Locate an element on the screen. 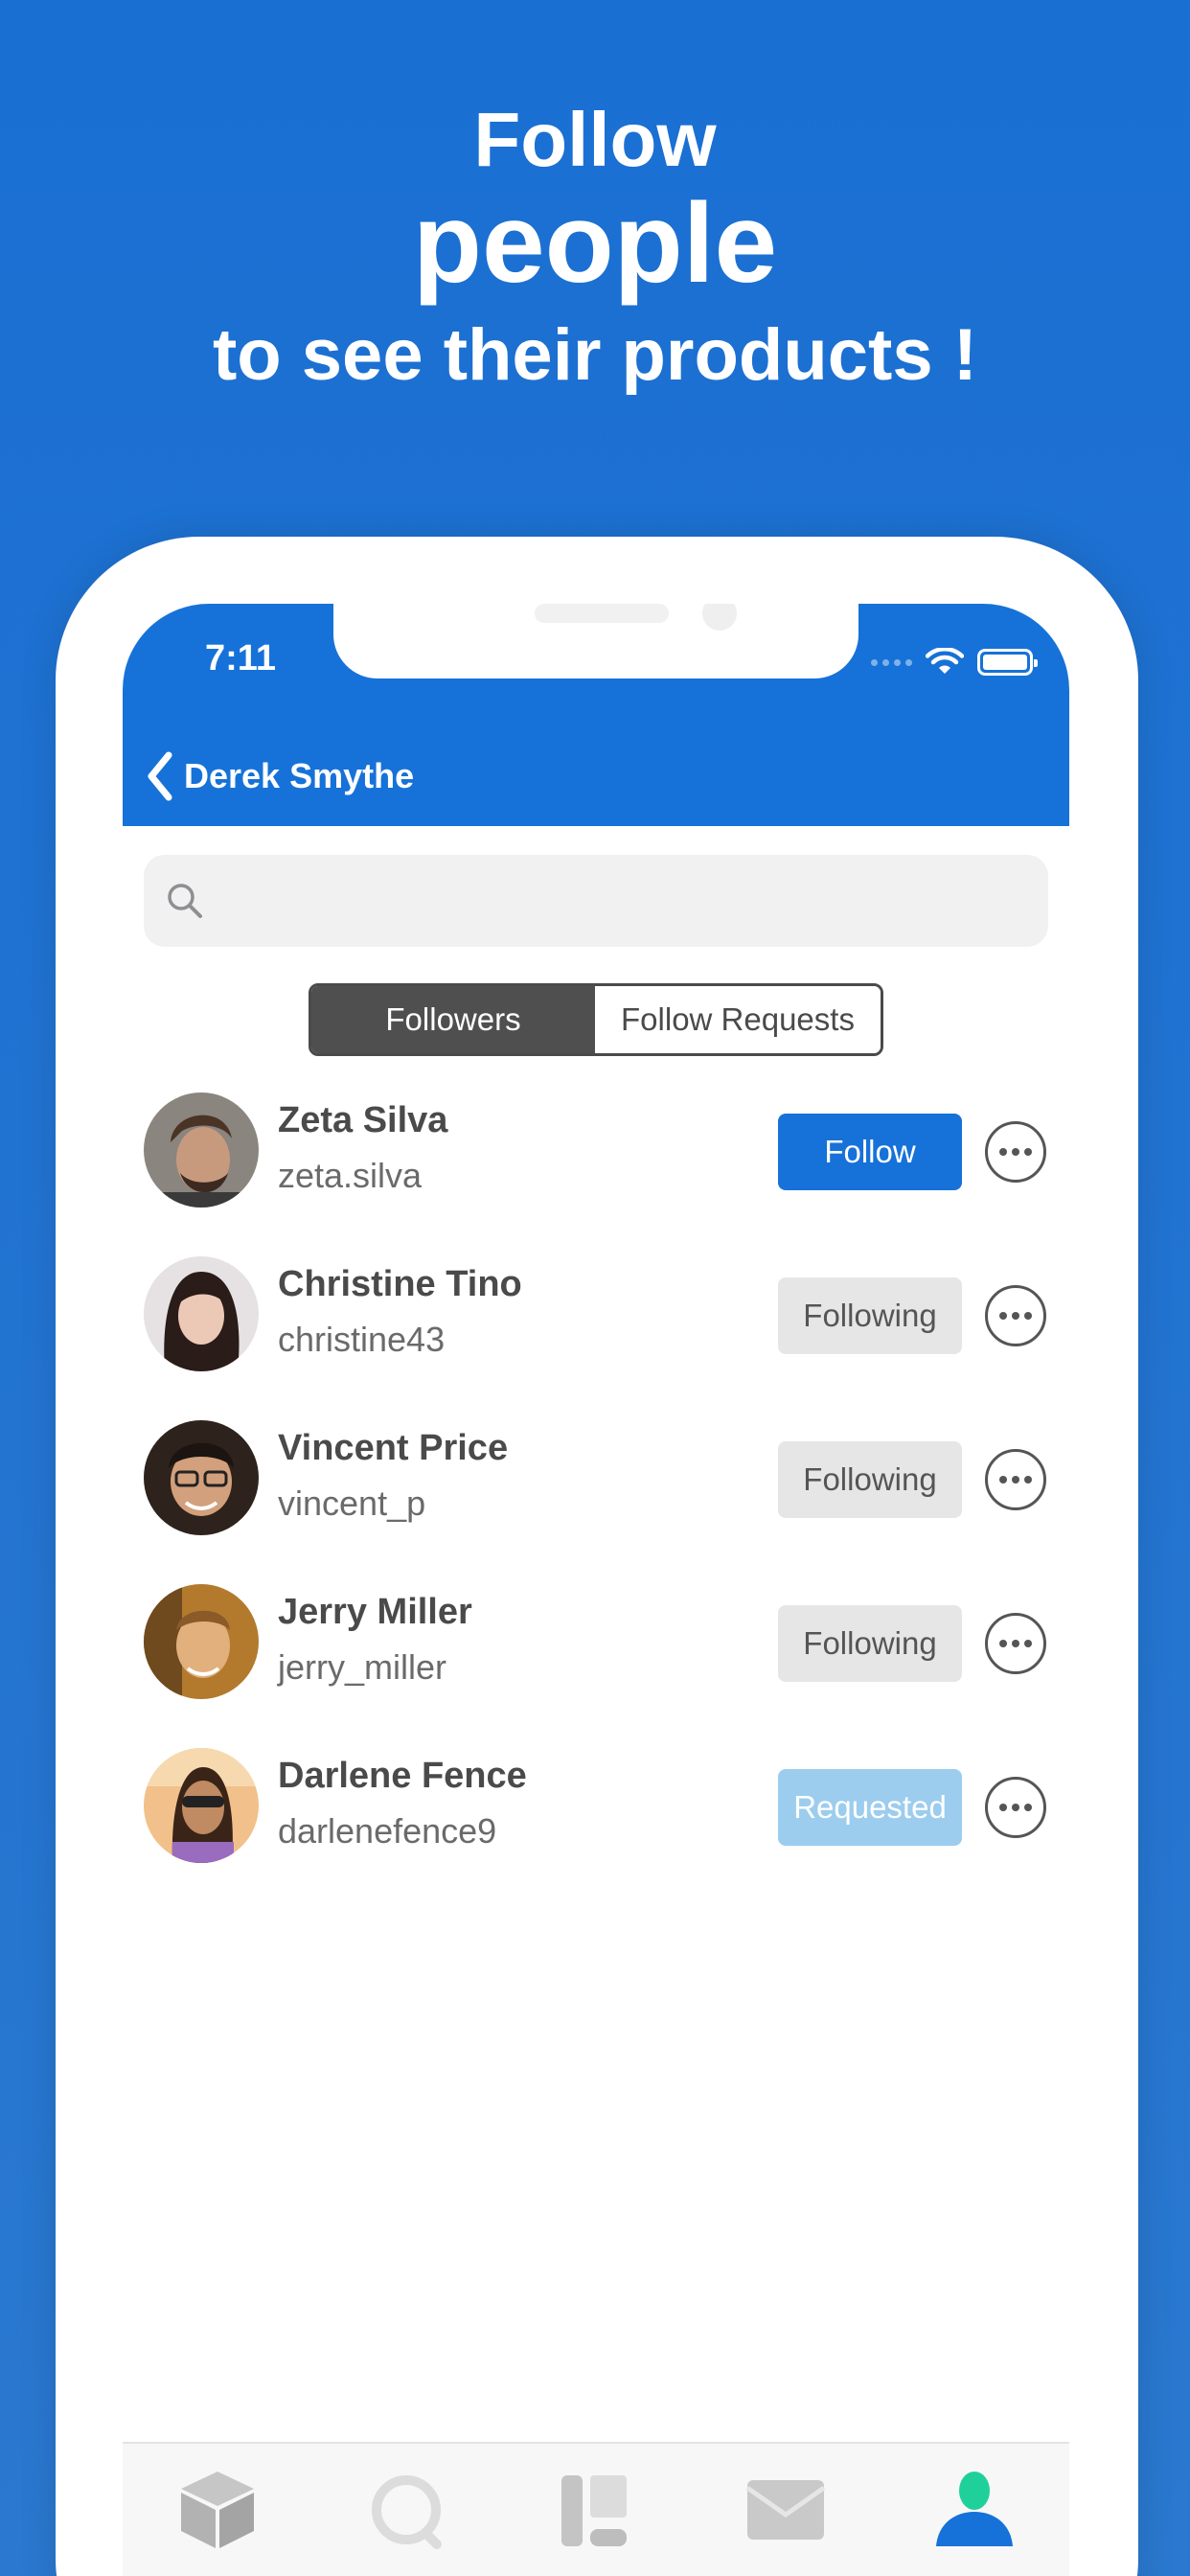  person-name: Vincent Price is located at coordinates (394, 1448).